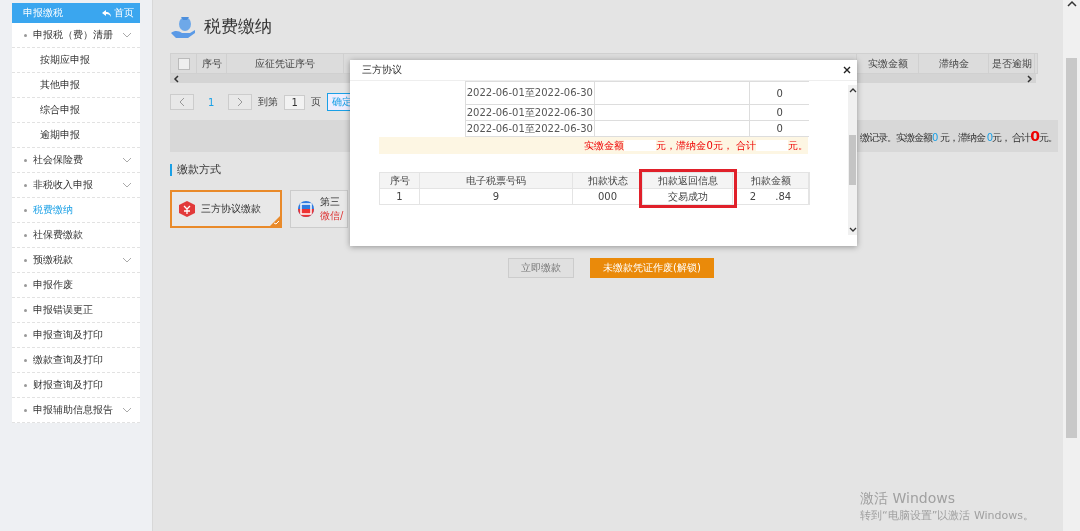  Describe the element at coordinates (294, 102) in the screenshot. I see `page-input: 1` at that location.